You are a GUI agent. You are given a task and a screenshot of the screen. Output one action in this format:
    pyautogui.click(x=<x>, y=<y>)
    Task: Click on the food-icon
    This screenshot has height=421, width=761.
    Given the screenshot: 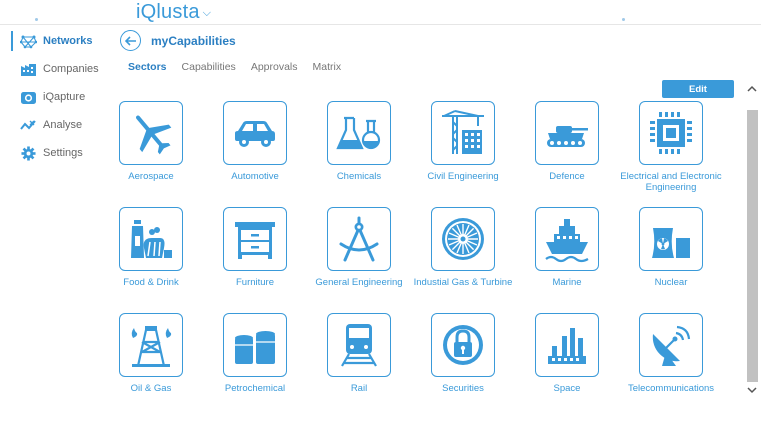 What is the action you would take?
    pyautogui.click(x=151, y=239)
    